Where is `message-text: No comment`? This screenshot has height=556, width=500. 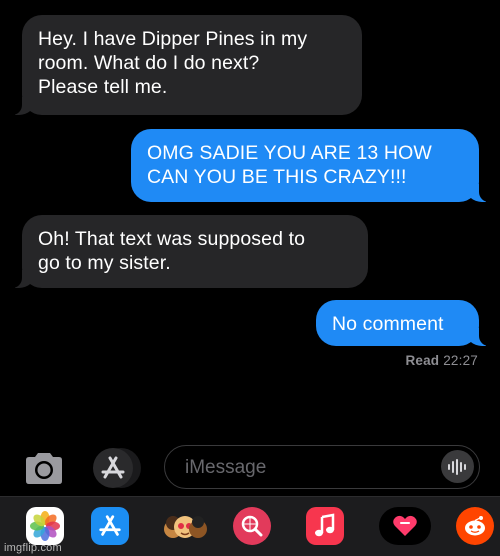 message-text: No comment is located at coordinates (388, 324).